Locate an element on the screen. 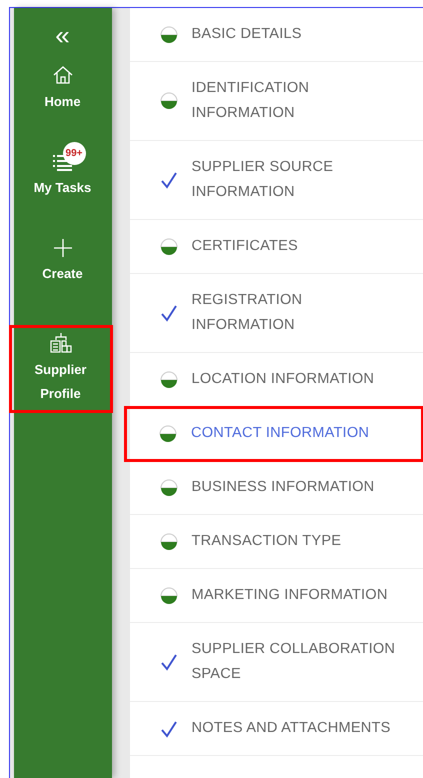 Image resolution: width=423 pixels, height=778 pixels. section-item: CERTIFICATES is located at coordinates (276, 247).